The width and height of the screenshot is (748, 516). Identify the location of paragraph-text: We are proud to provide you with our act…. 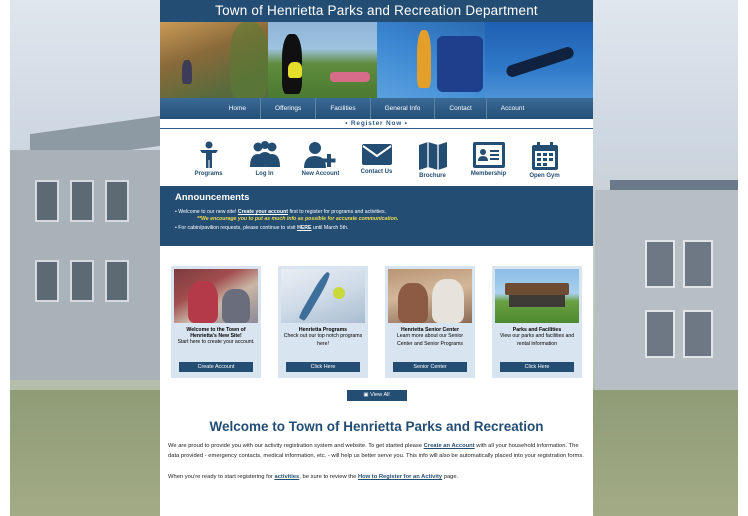
(296, 446).